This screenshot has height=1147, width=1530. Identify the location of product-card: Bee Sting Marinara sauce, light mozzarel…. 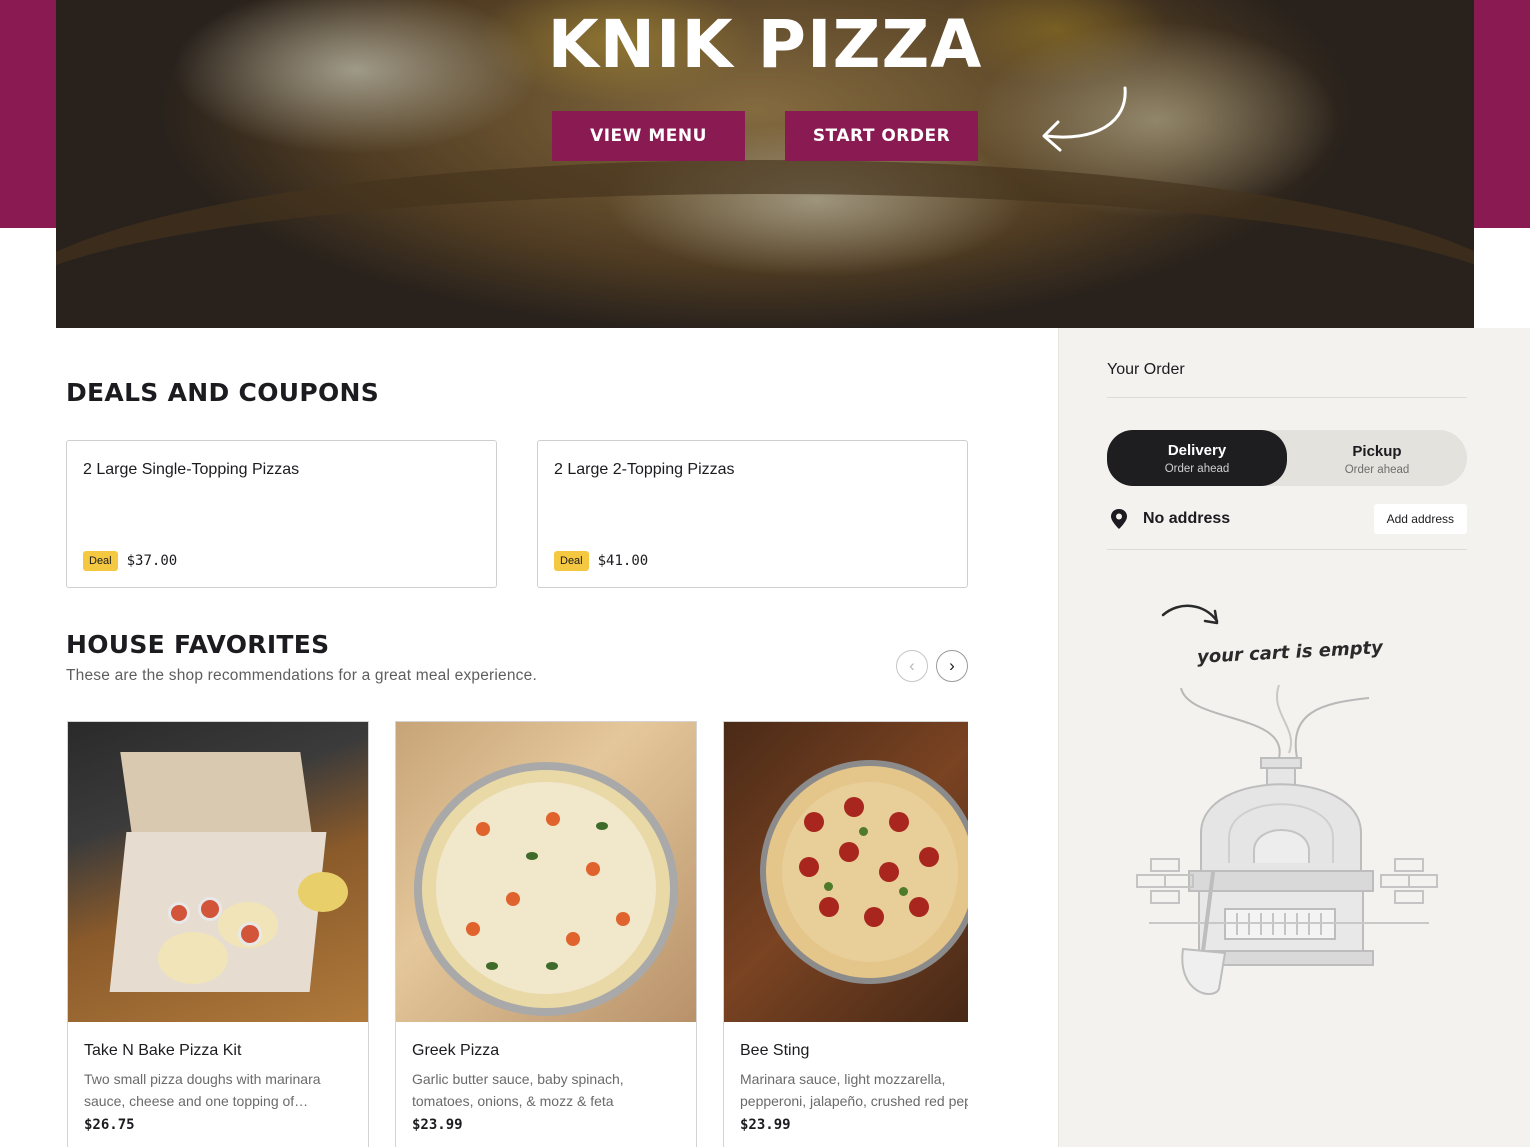
(845, 934).